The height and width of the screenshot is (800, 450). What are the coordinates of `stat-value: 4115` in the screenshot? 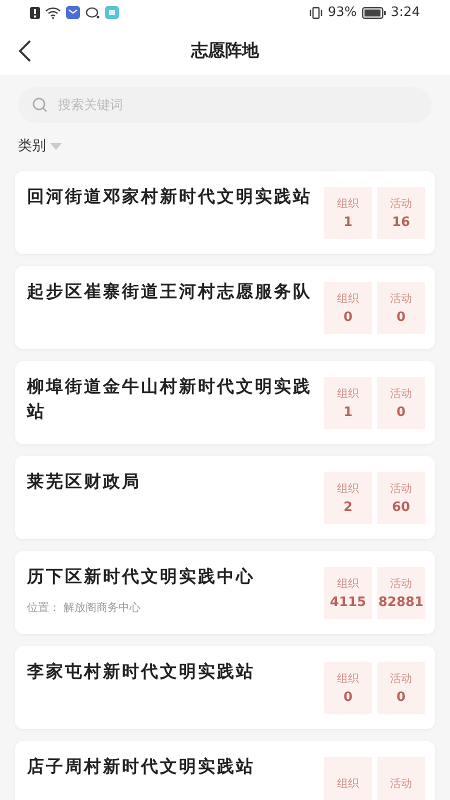 It's located at (348, 602).